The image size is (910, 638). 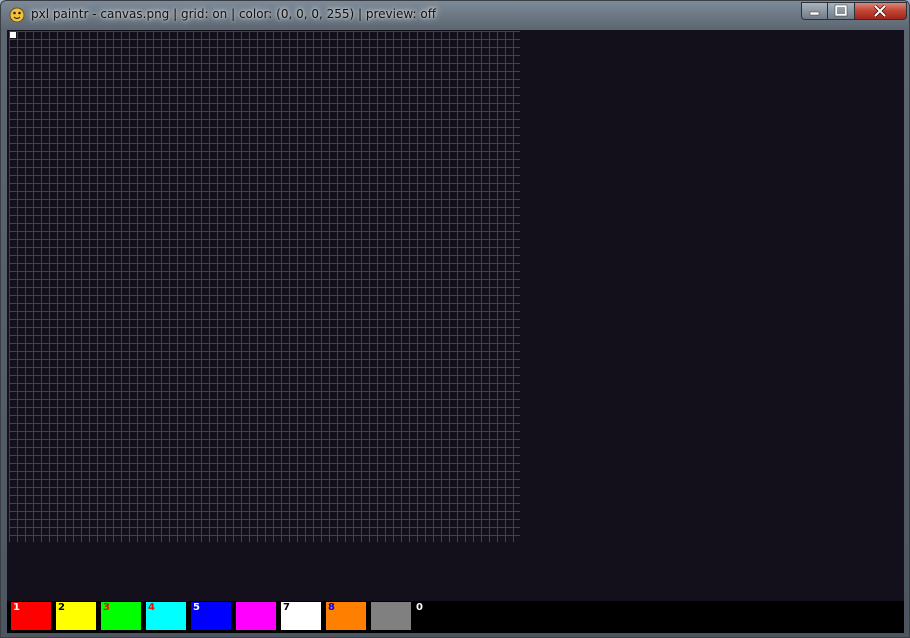 I want to click on palette-swatch-9: 9, so click(x=391, y=616).